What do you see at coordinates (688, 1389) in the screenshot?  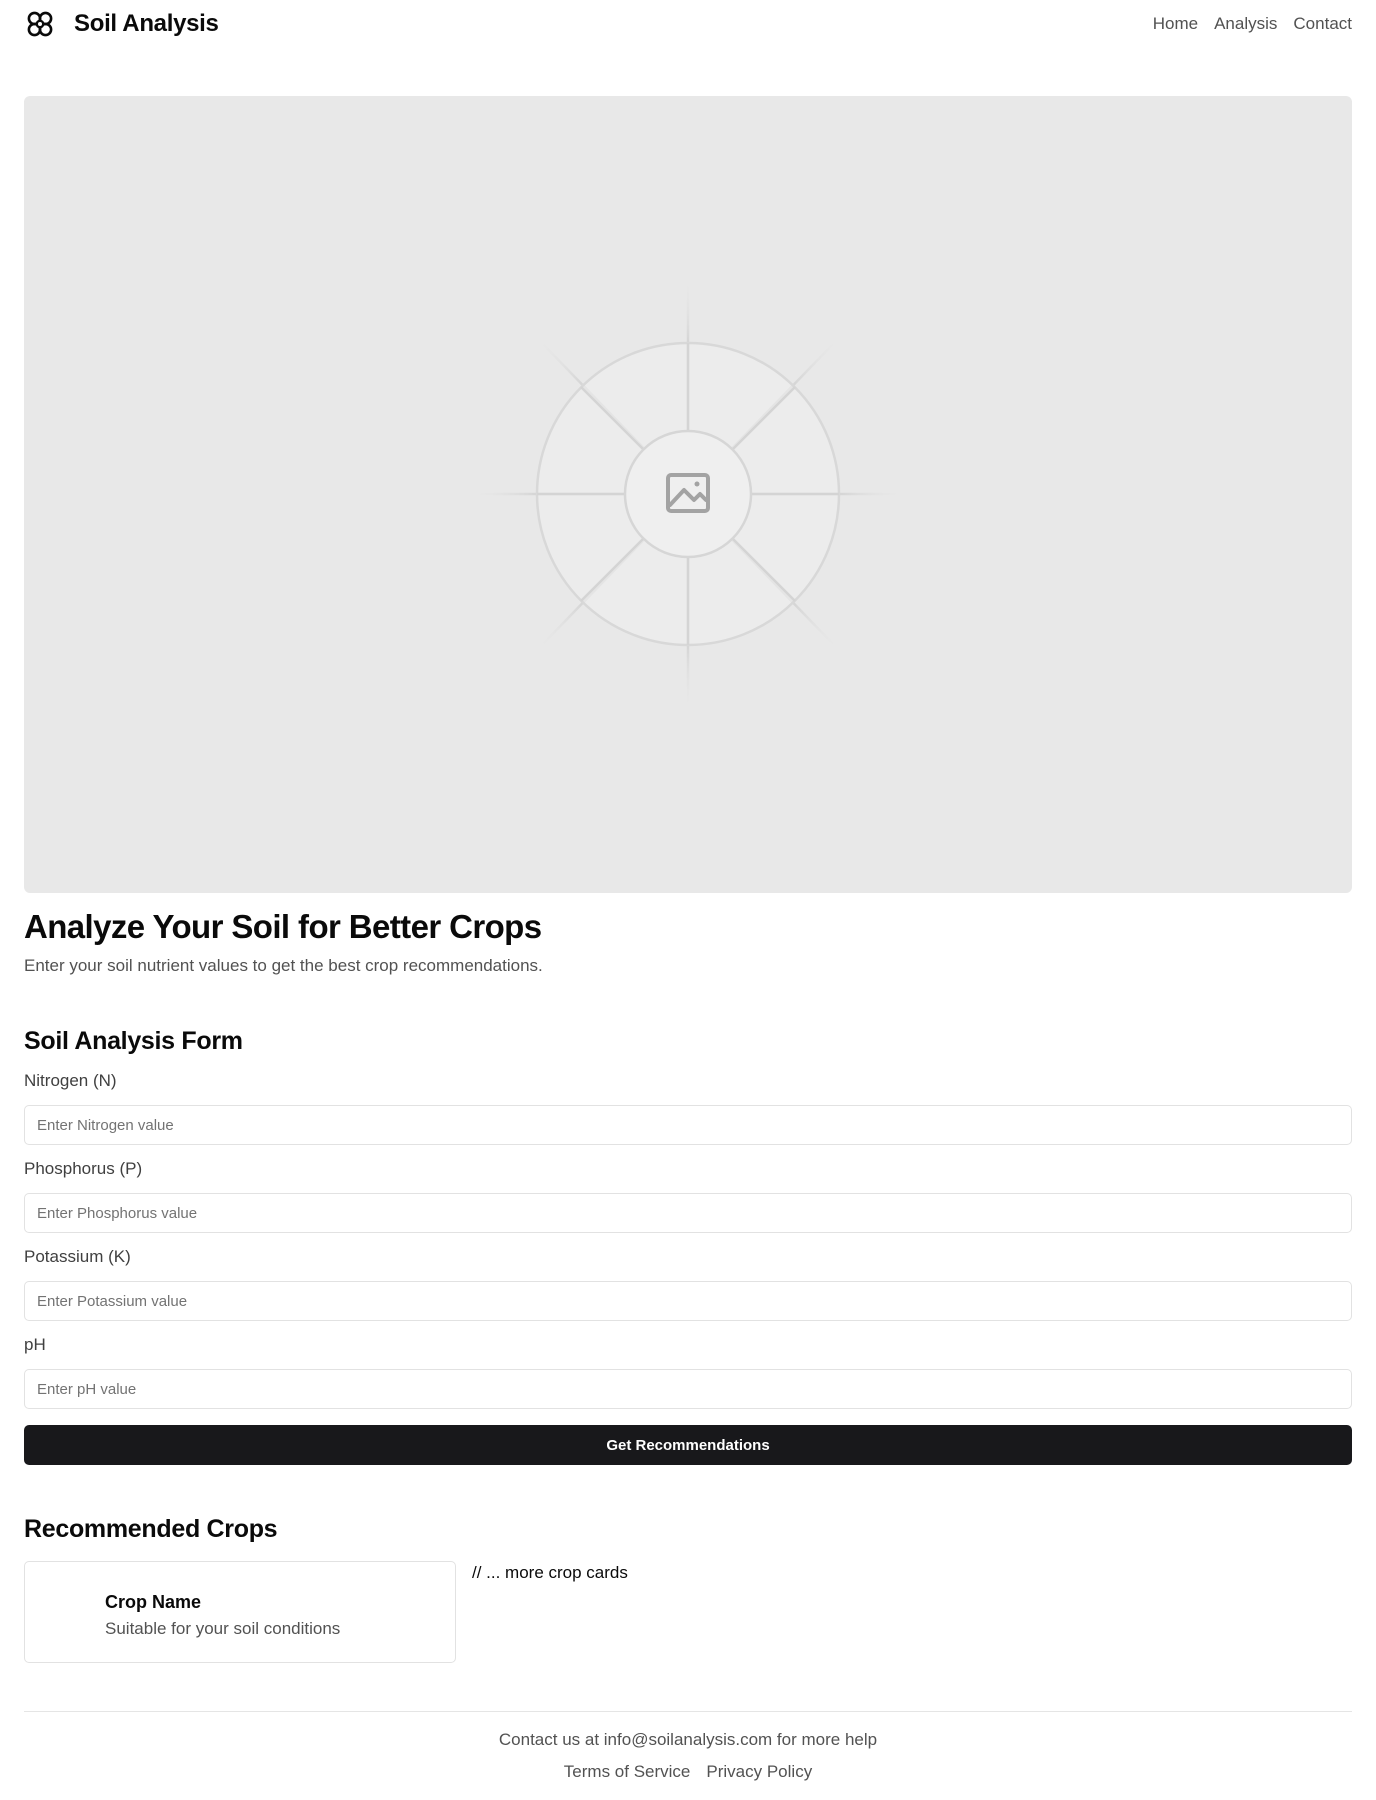 I see `ph-input` at bounding box center [688, 1389].